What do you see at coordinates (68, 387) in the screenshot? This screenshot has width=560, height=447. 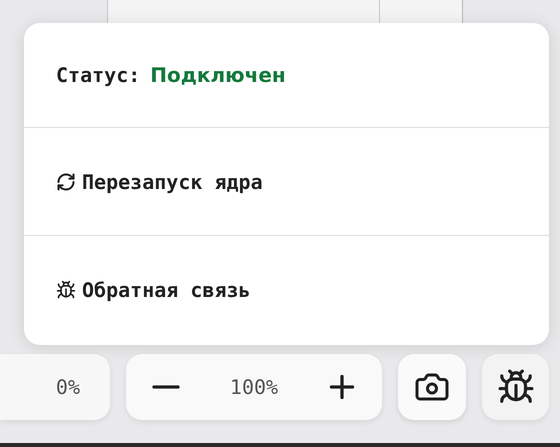 I see `progress-value: 0%` at bounding box center [68, 387].